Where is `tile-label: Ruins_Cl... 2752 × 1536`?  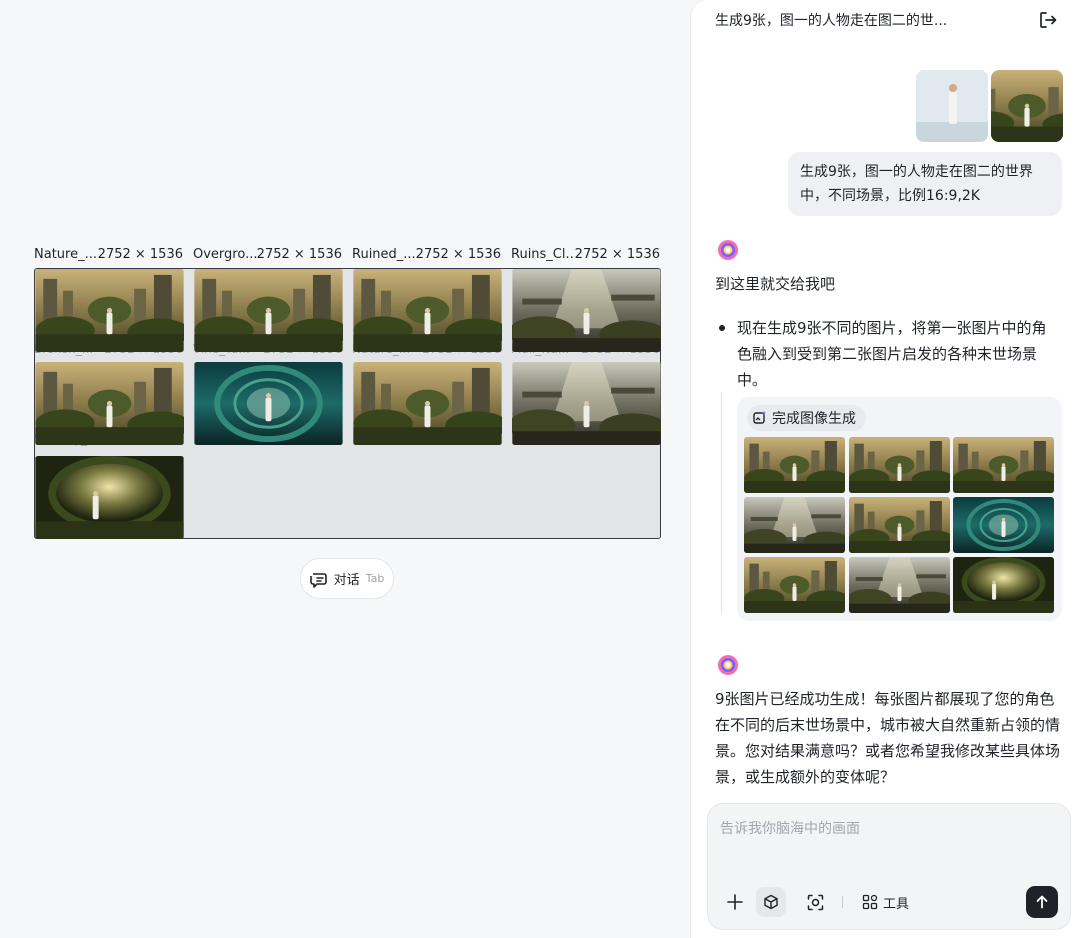 tile-label: Ruins_Cl... 2752 × 1536 is located at coordinates (585, 255).